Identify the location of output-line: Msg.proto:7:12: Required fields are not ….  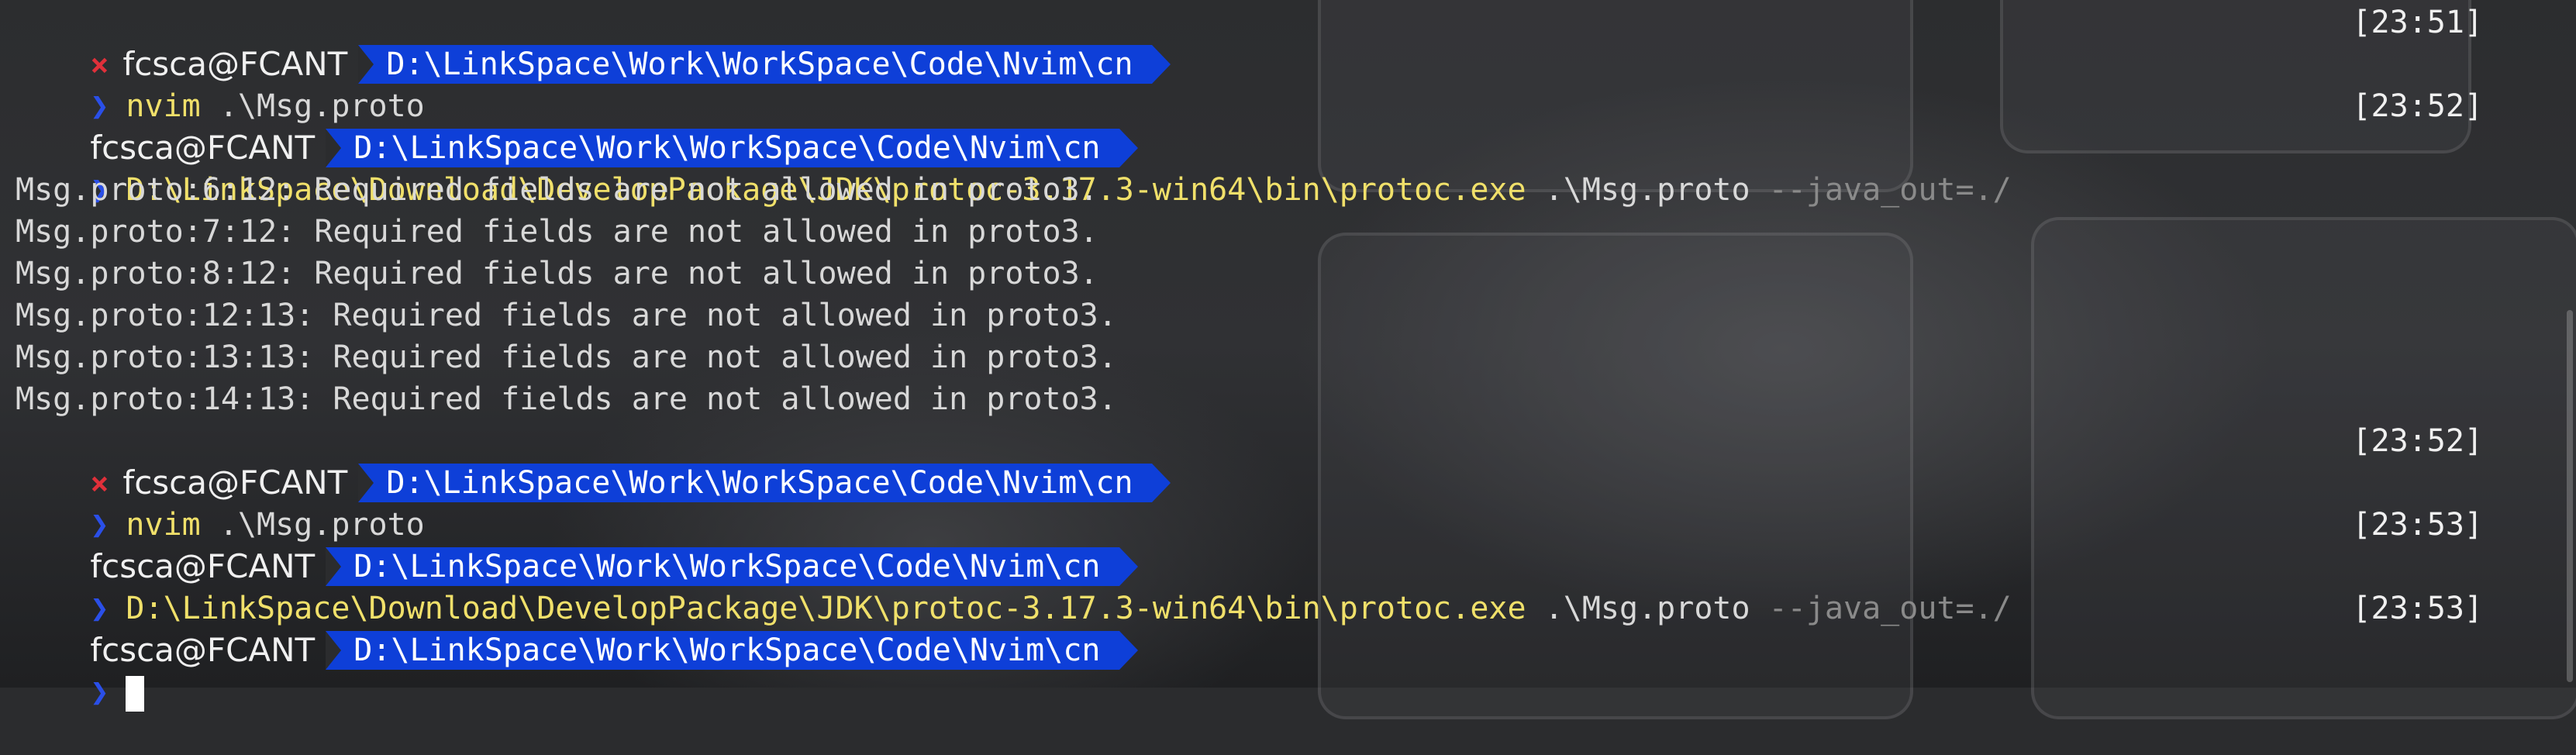
(557, 232).